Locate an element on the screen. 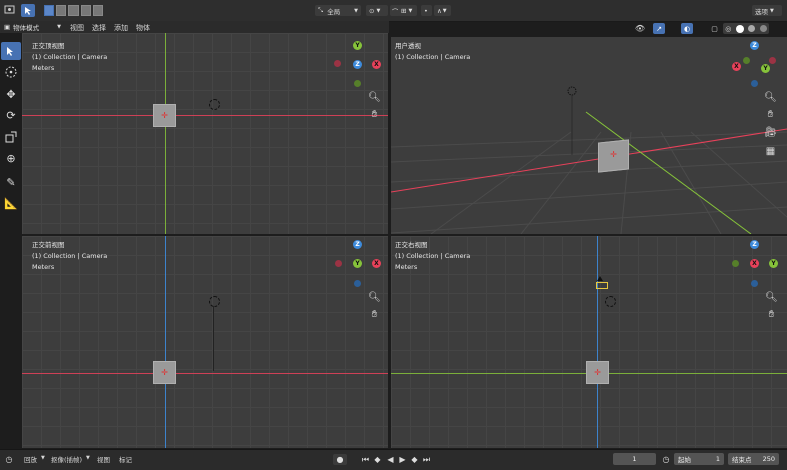 This screenshot has width=787, height=470. x-axis-line is located at coordinates (205, 373).